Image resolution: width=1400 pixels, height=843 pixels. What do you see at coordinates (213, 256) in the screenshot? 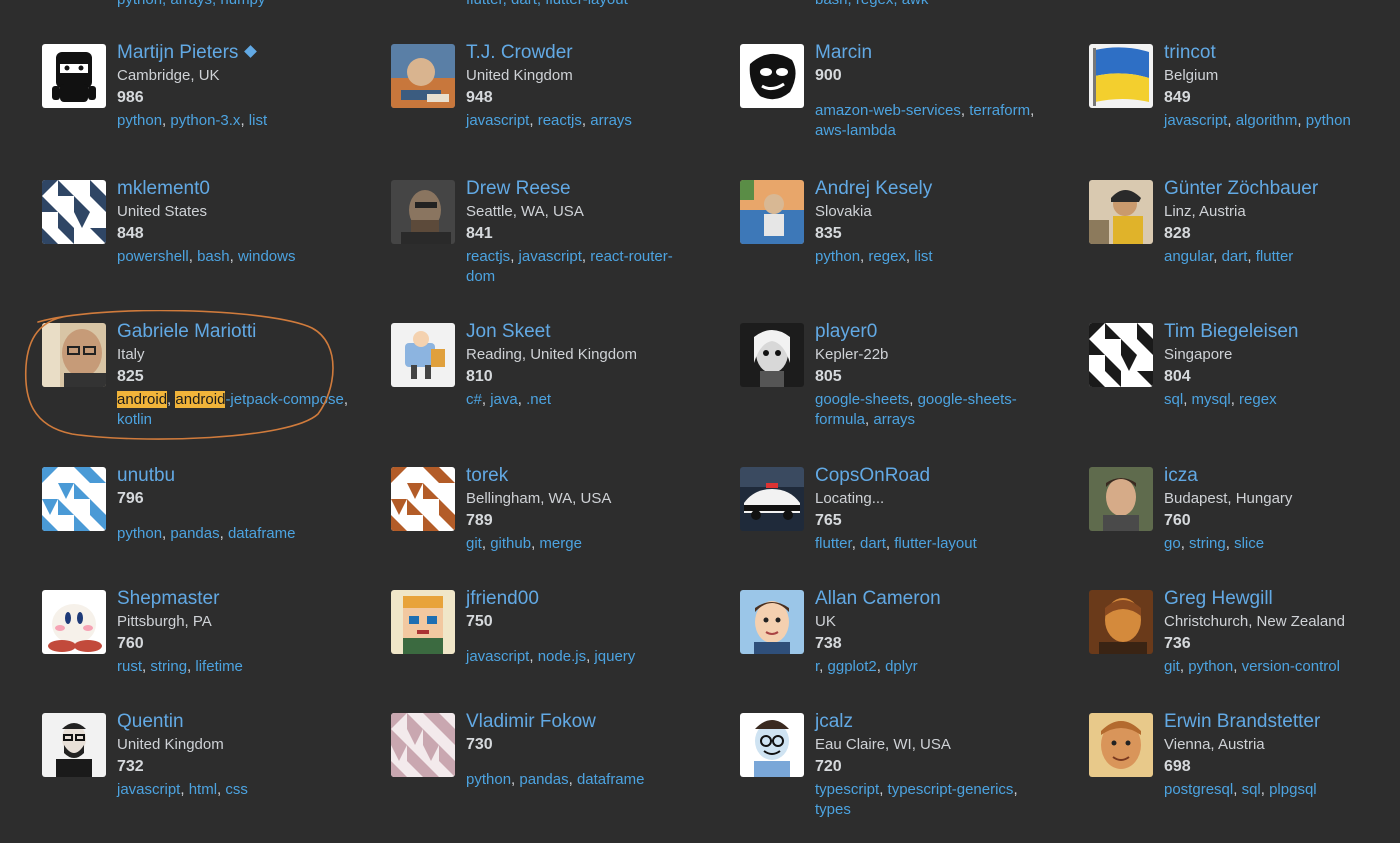
I see `tag-link-bash: bash` at bounding box center [213, 256].